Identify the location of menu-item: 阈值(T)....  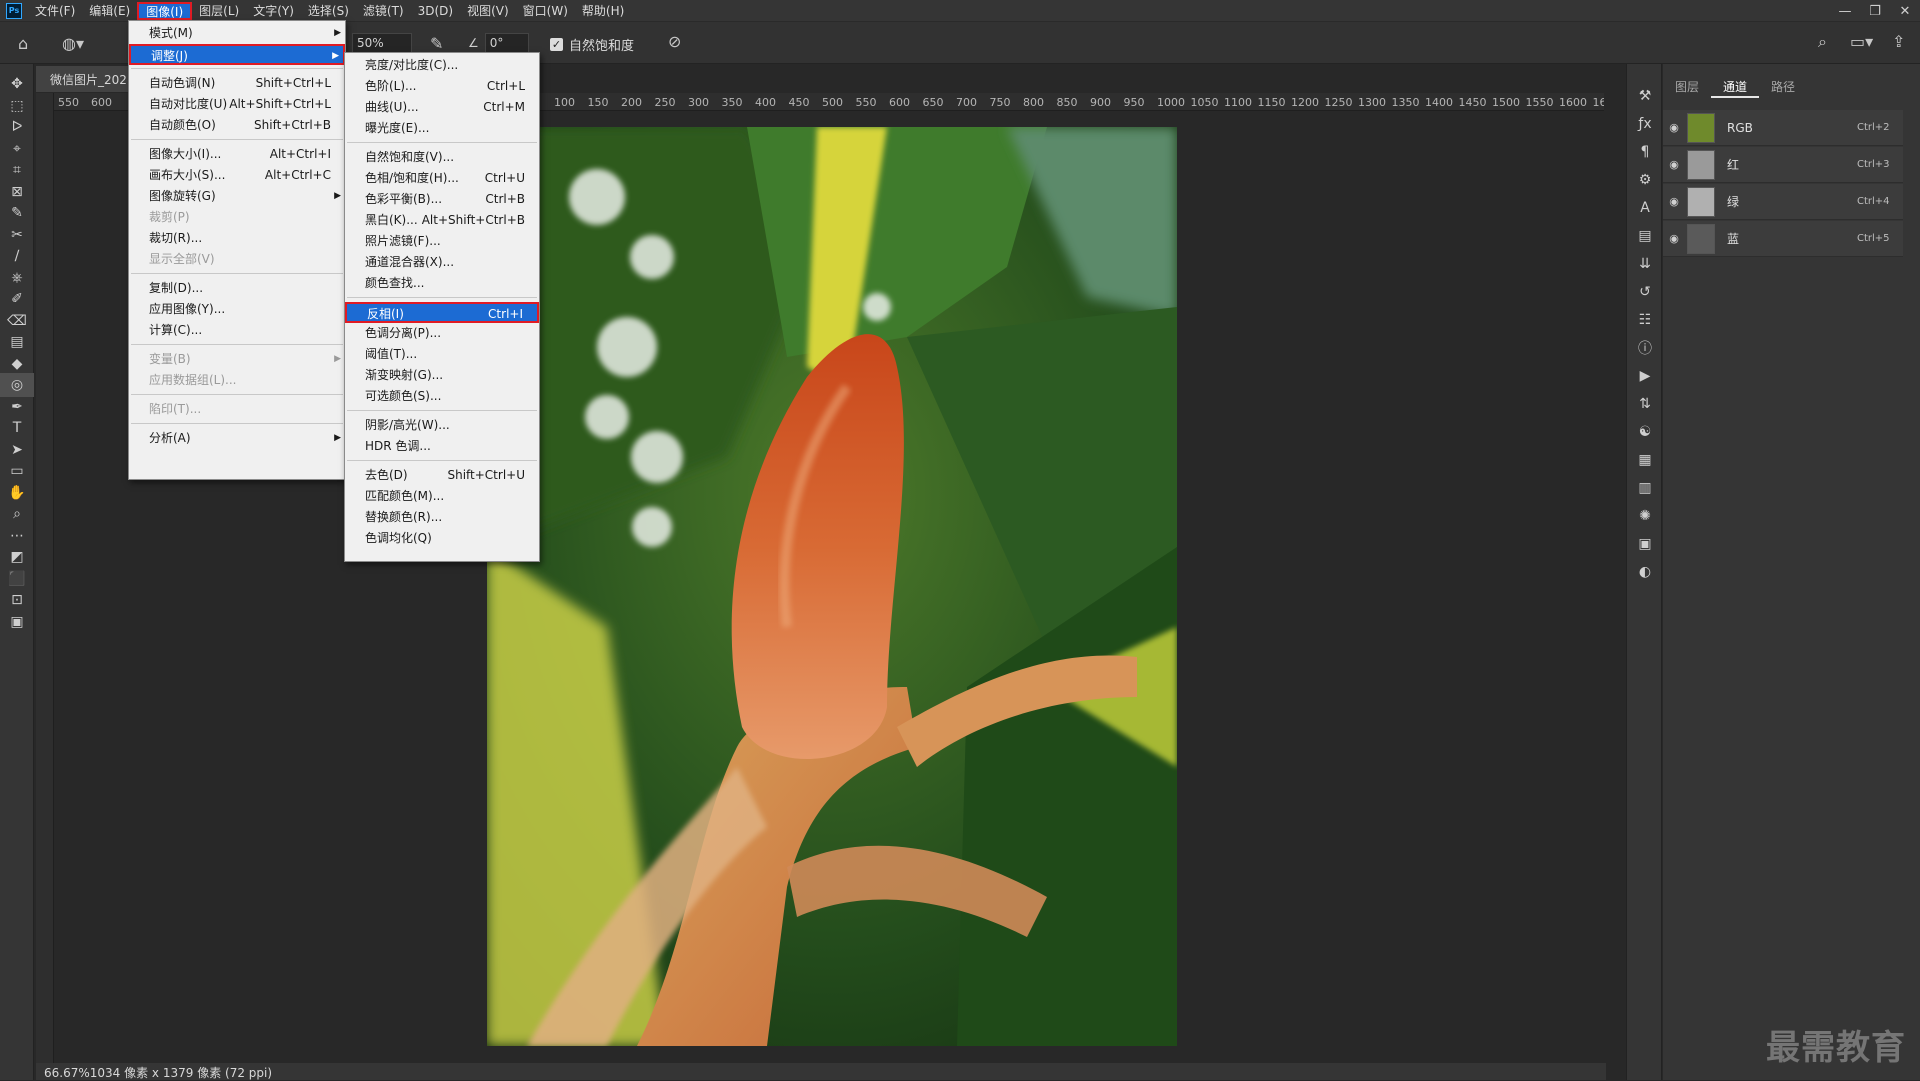
(442, 354).